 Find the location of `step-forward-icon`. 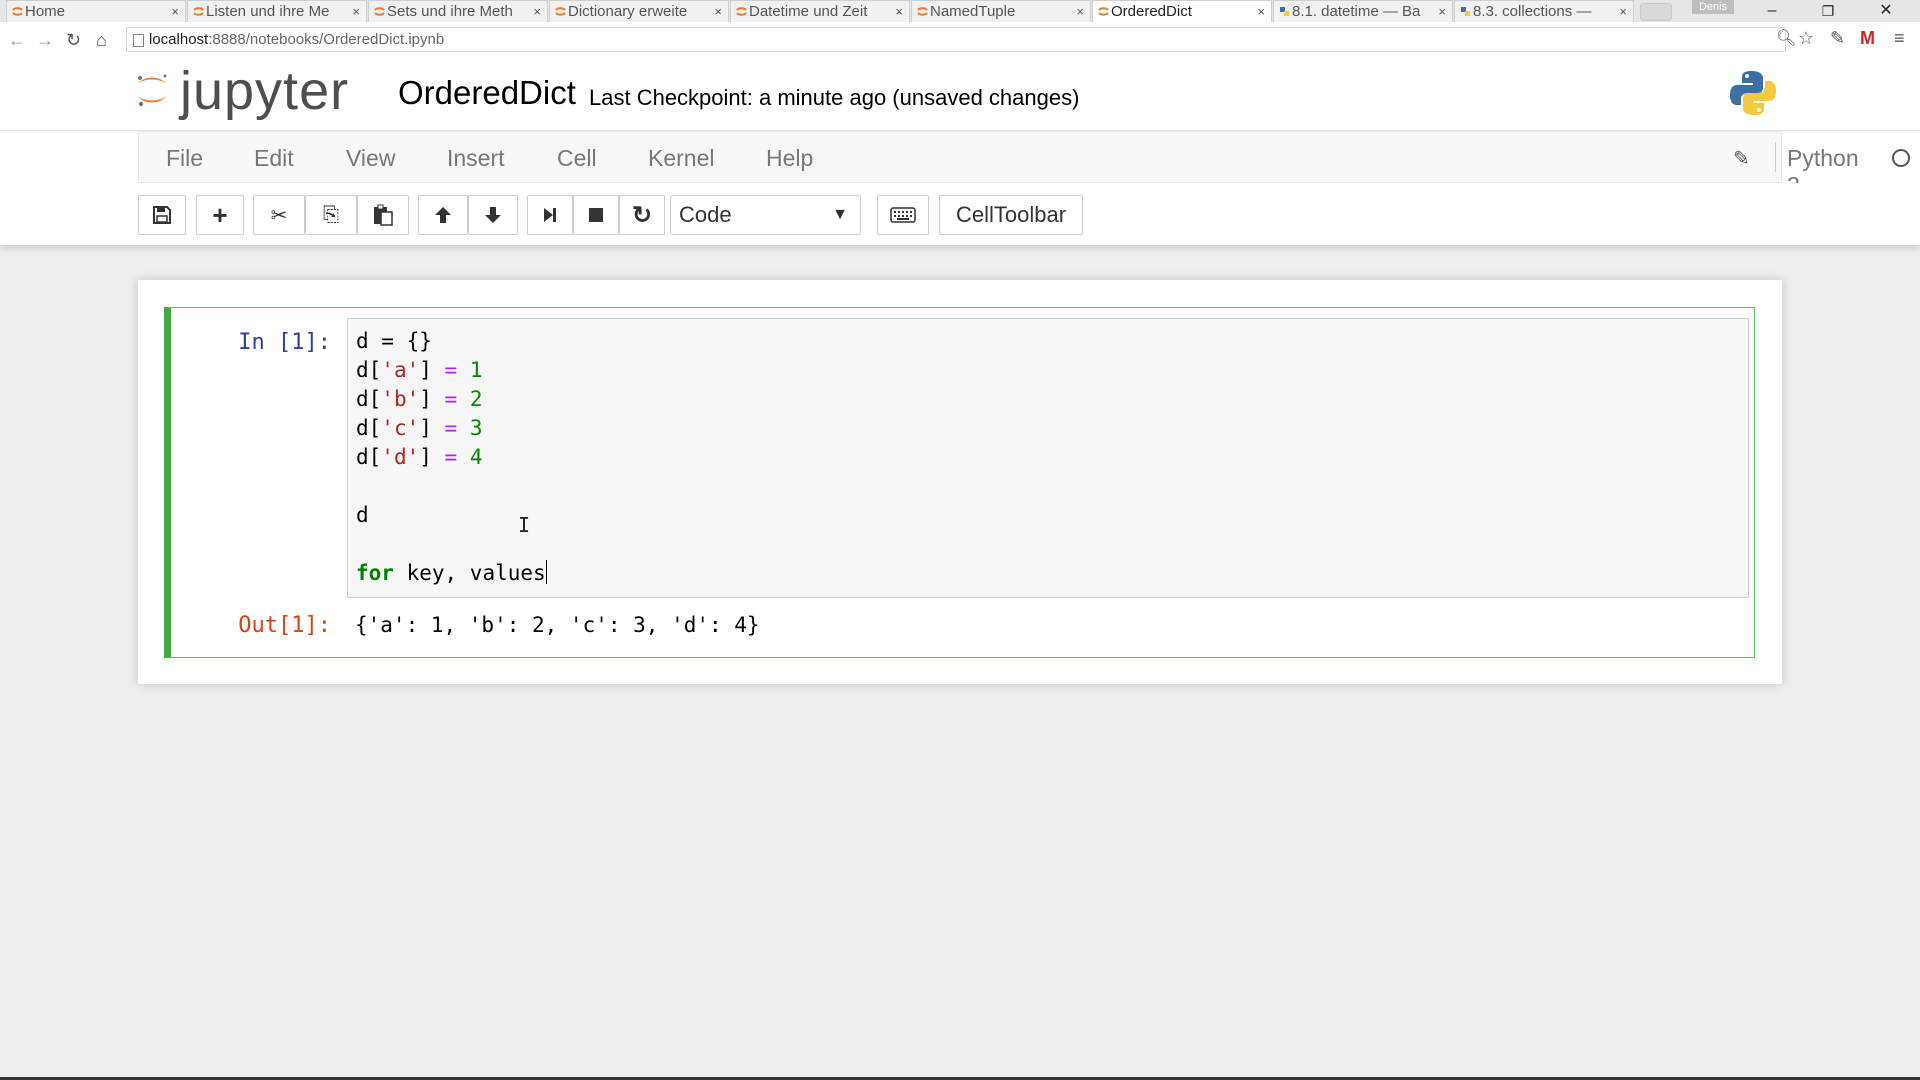

step-forward-icon is located at coordinates (550, 215).